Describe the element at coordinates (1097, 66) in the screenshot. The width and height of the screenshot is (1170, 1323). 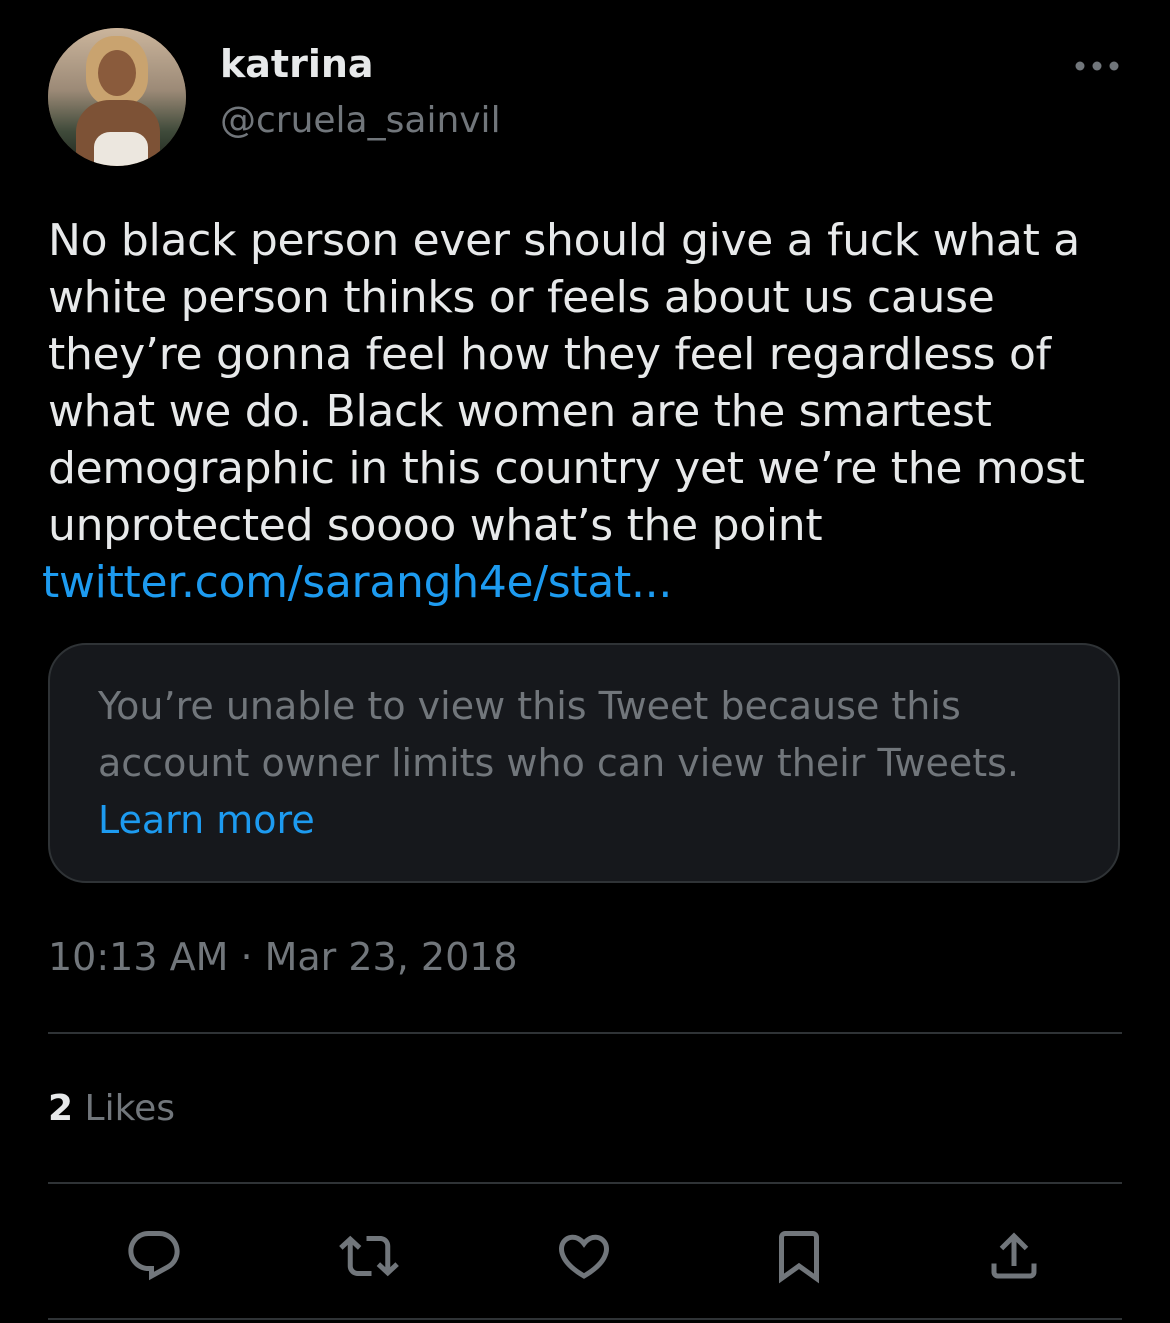
I see `more-options-icon` at that location.